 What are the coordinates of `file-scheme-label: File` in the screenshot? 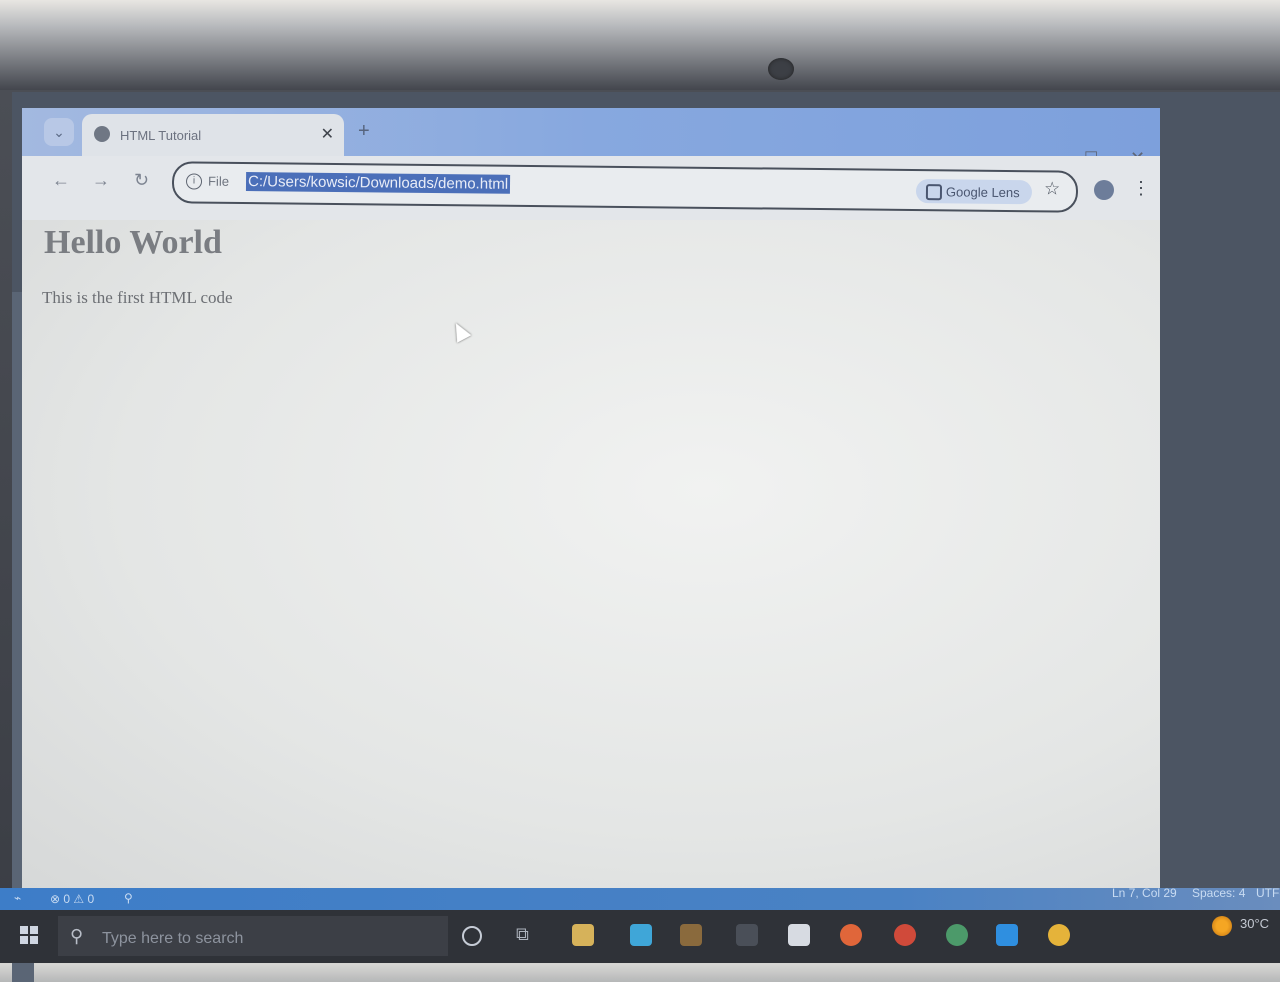 It's located at (218, 181).